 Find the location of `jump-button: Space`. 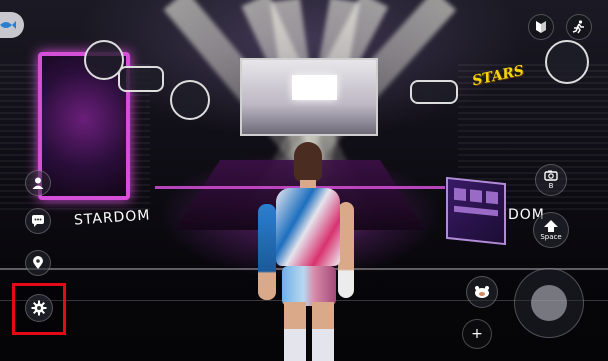

jump-button: Space is located at coordinates (551, 230).